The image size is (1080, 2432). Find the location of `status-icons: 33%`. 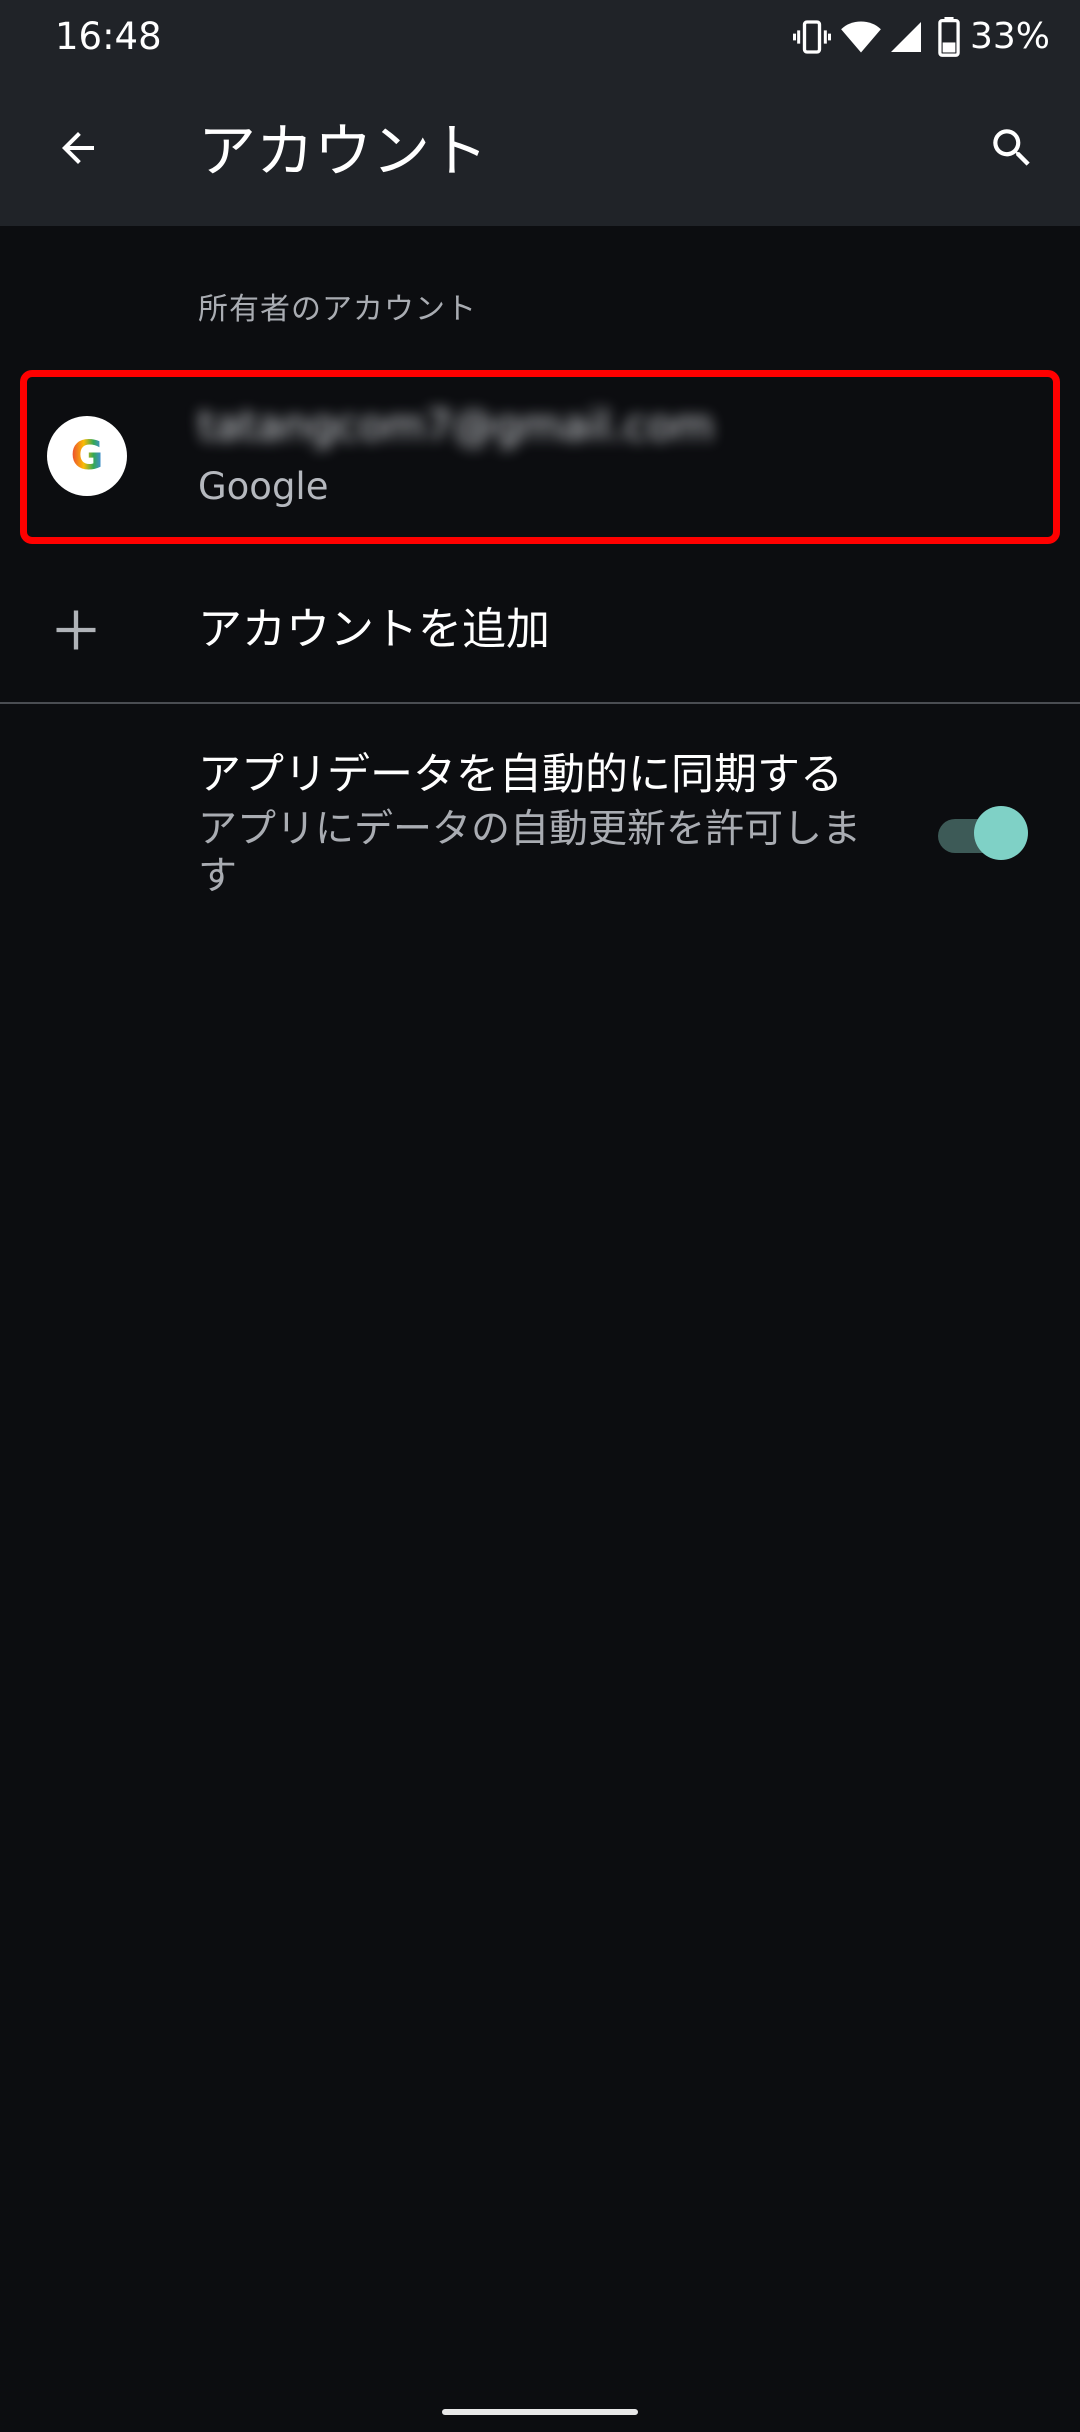

status-icons: 33% is located at coordinates (921, 37).